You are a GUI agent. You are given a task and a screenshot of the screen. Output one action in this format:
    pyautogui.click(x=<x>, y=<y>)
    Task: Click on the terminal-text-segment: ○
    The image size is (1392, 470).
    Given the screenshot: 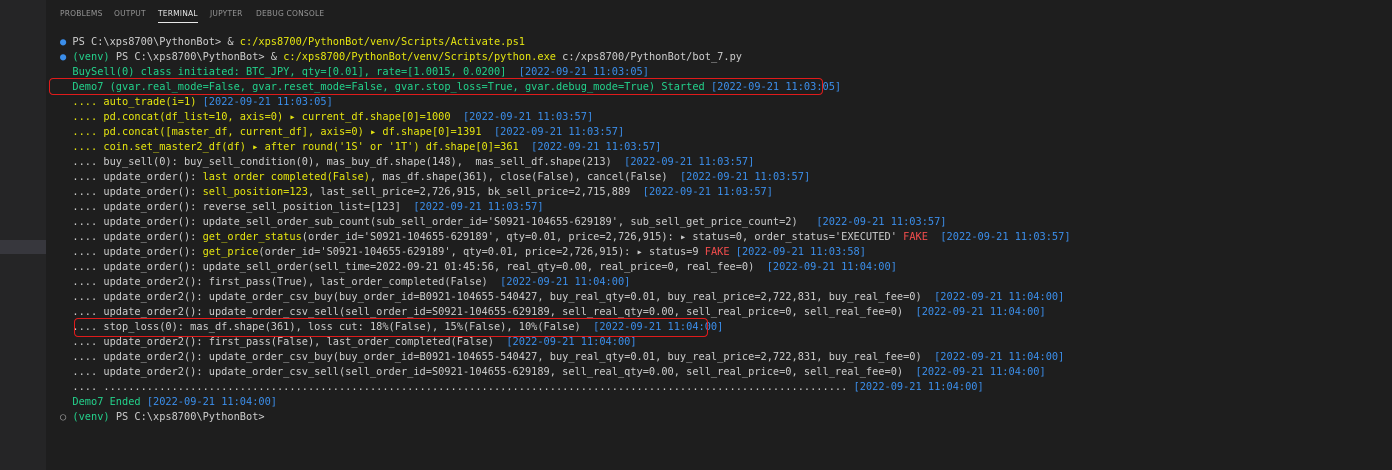 What is the action you would take?
    pyautogui.click(x=66, y=417)
    